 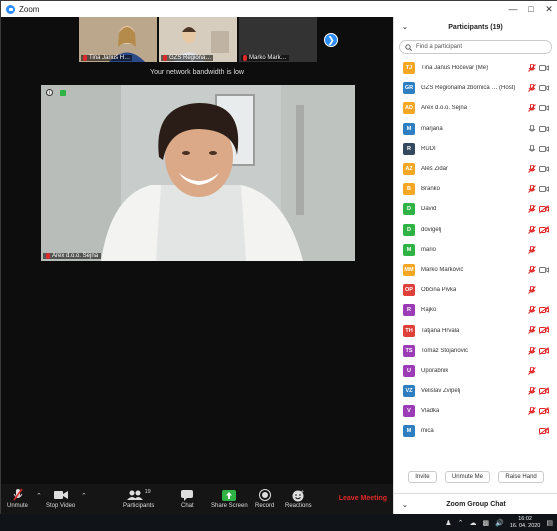 I want to click on leave-meeting-button: Leave Meeting, so click(x=363, y=498).